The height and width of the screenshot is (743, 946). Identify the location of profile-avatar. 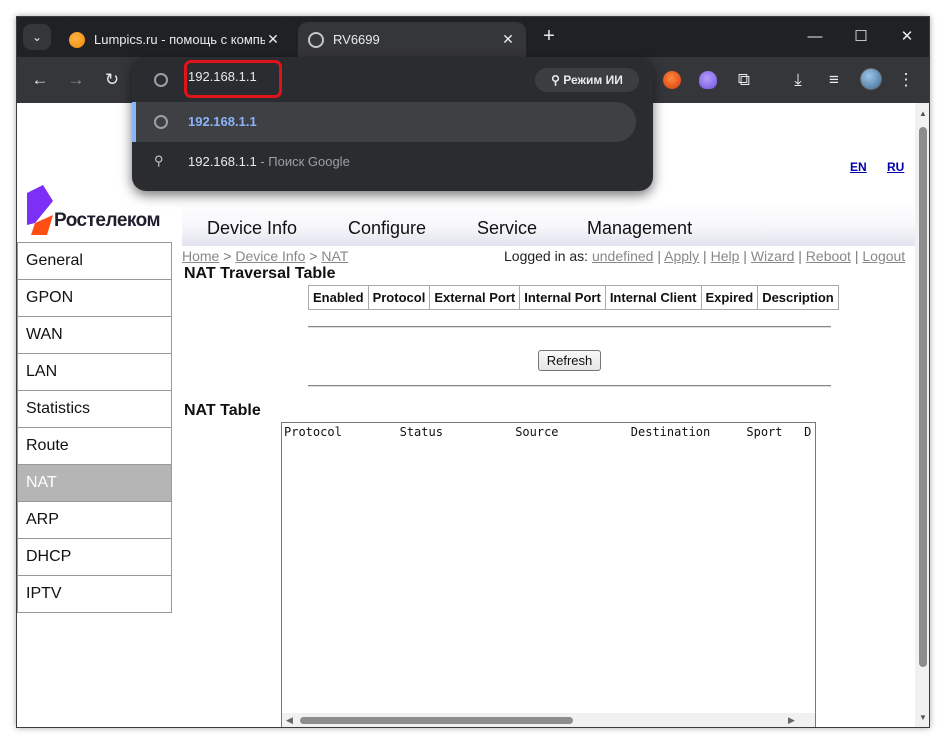
(871, 79).